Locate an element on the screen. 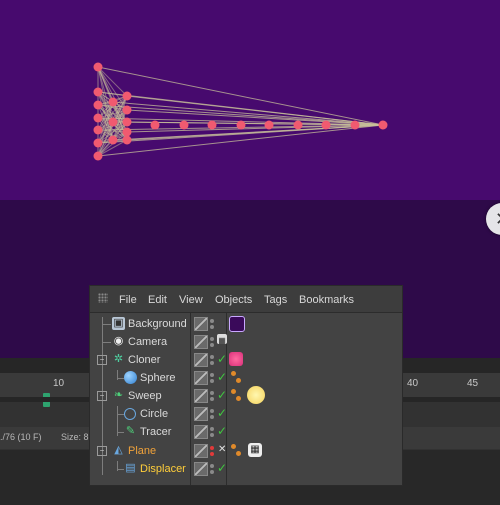  circle-spline-icon is located at coordinates (130, 414).